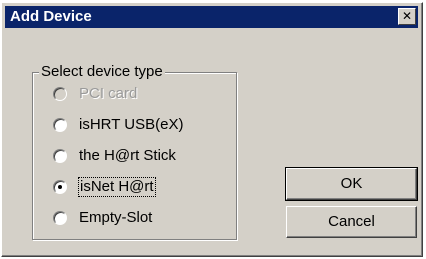 This screenshot has height=259, width=426. I want to click on radio-label-empty-slot: Empty-Slot, so click(115, 218).